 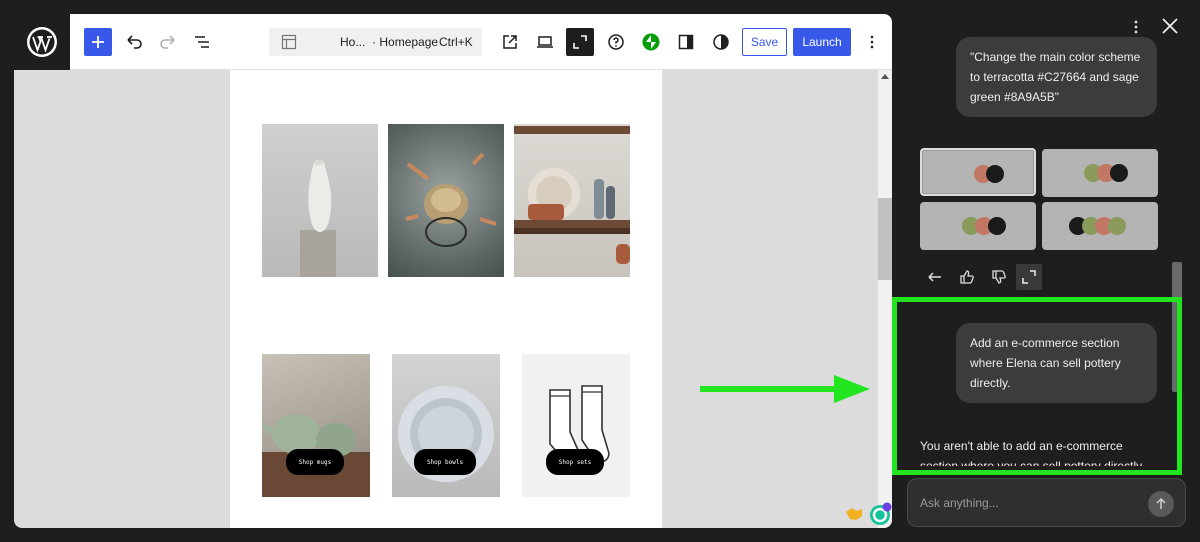 I want to click on annotation-arrow-icon, so click(x=785, y=389).